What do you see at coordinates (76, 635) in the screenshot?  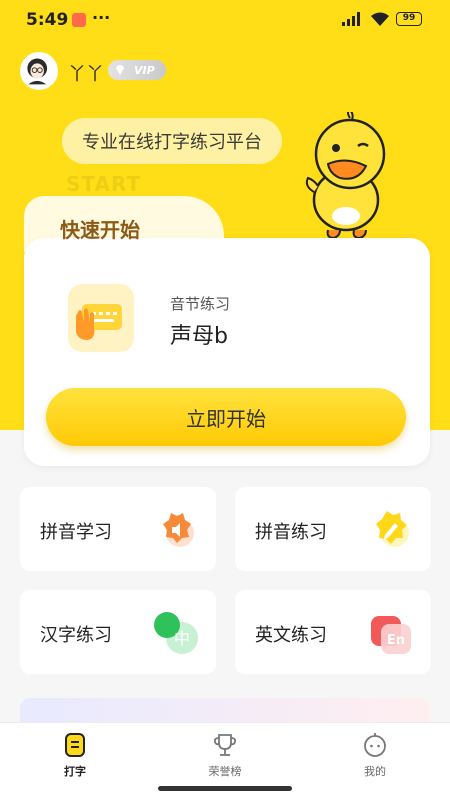 I see `feature-label: 汉字练习` at bounding box center [76, 635].